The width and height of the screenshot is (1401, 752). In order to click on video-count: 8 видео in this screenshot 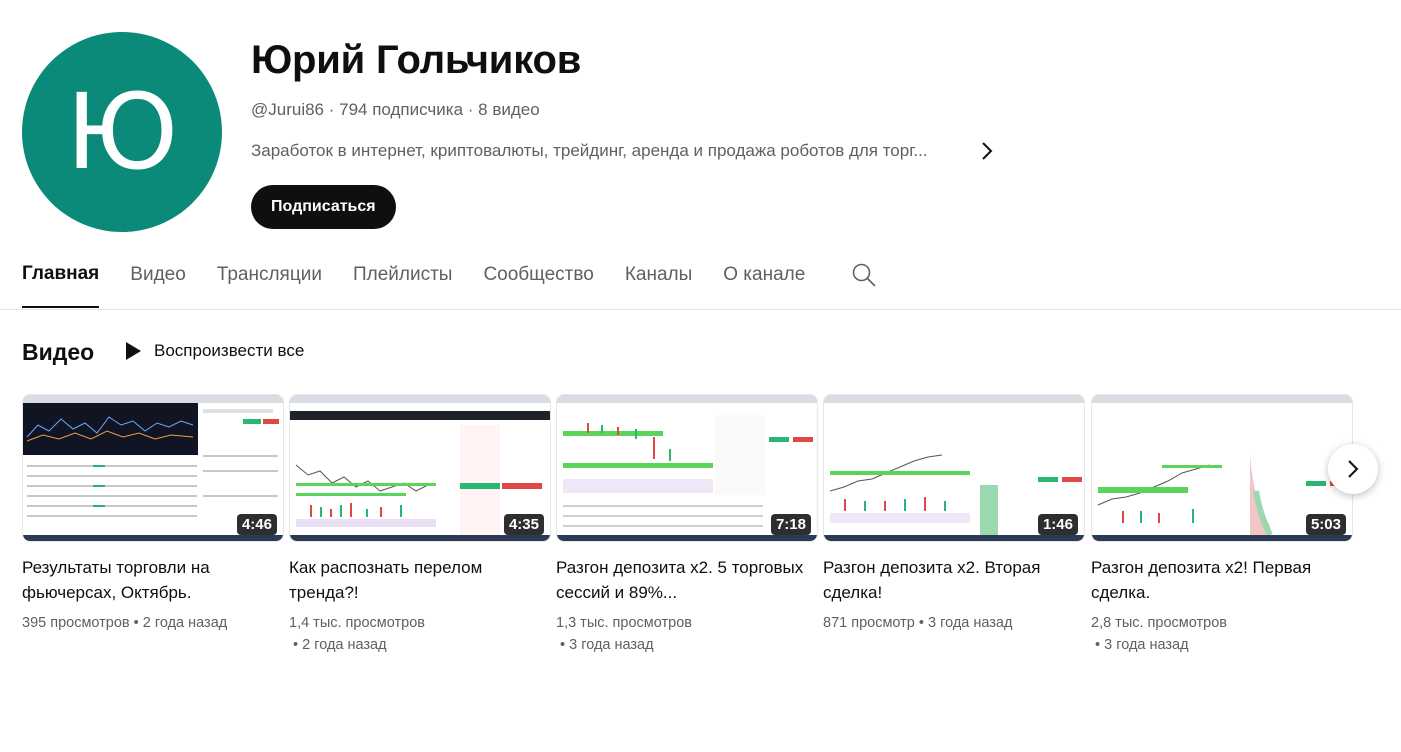, I will do `click(509, 109)`.